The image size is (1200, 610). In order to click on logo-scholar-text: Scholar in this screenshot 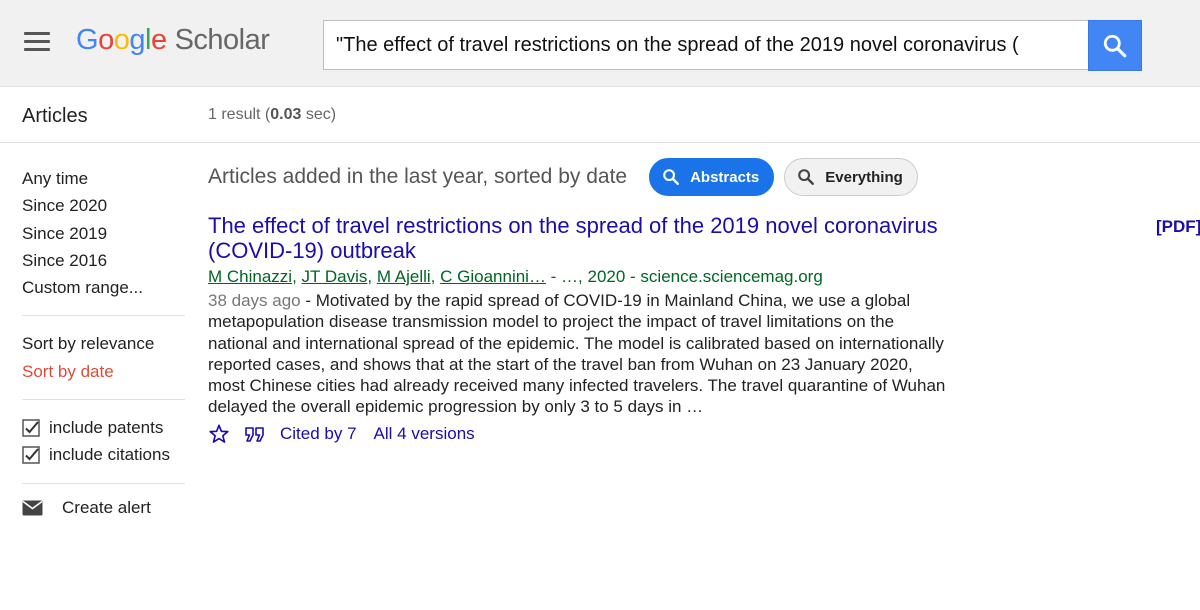, I will do `click(222, 40)`.